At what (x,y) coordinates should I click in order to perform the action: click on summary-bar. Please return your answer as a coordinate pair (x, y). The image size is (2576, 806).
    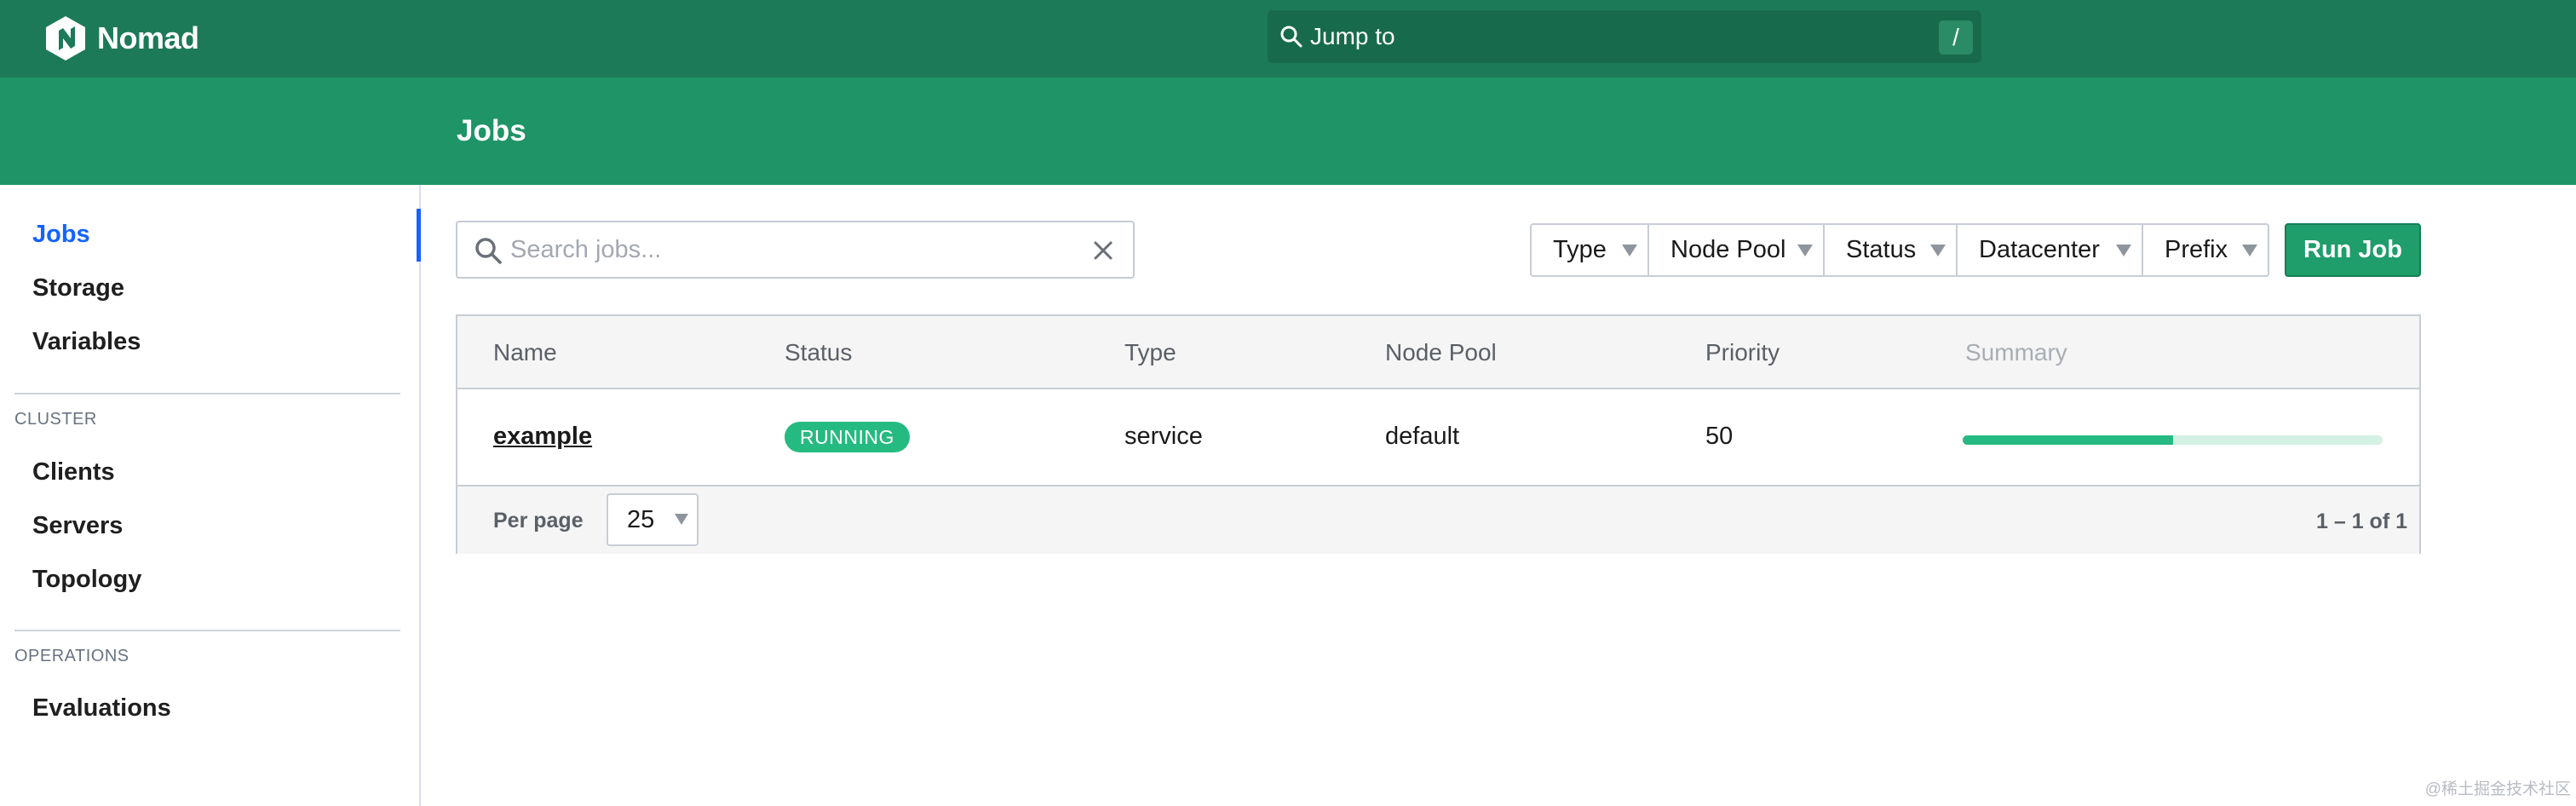
    Looking at the image, I should click on (2173, 440).